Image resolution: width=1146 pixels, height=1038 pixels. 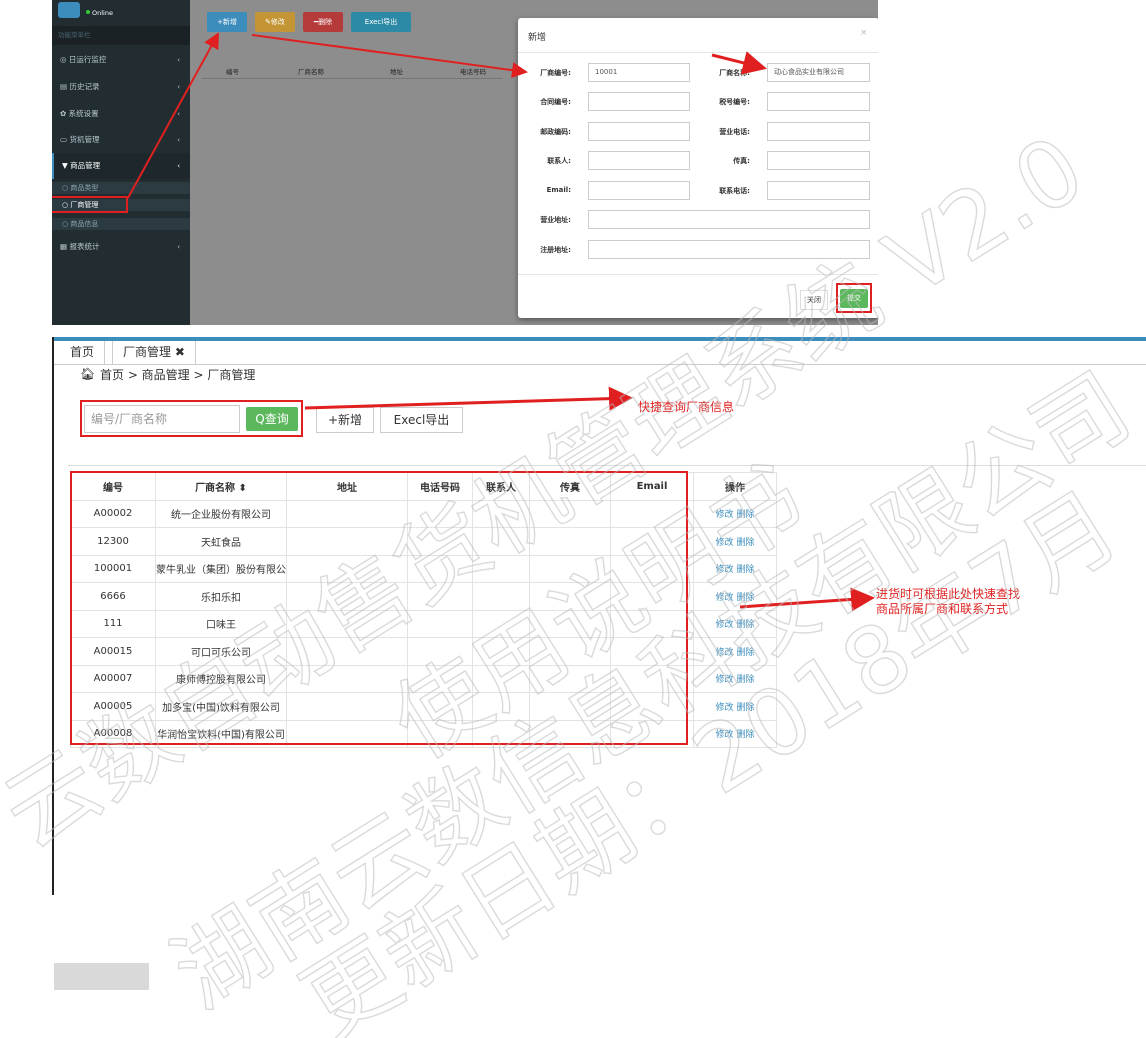 I want to click on arrow-to-search-note, so click(x=468, y=398).